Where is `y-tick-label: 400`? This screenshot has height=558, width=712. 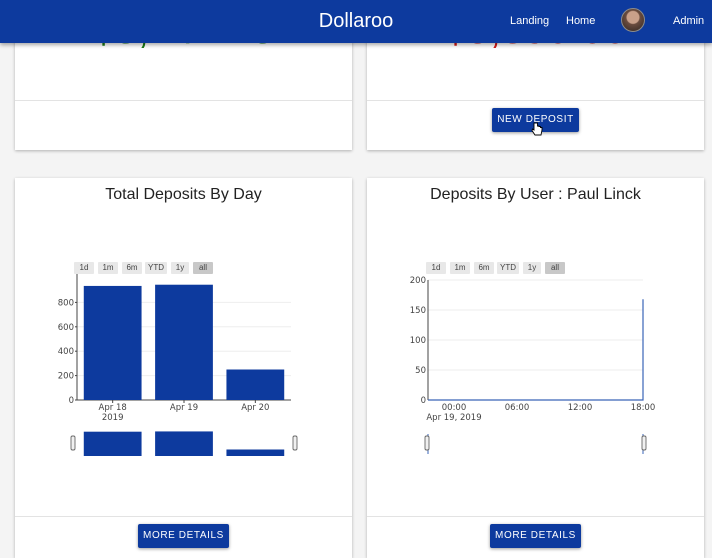 y-tick-label: 400 is located at coordinates (66, 352).